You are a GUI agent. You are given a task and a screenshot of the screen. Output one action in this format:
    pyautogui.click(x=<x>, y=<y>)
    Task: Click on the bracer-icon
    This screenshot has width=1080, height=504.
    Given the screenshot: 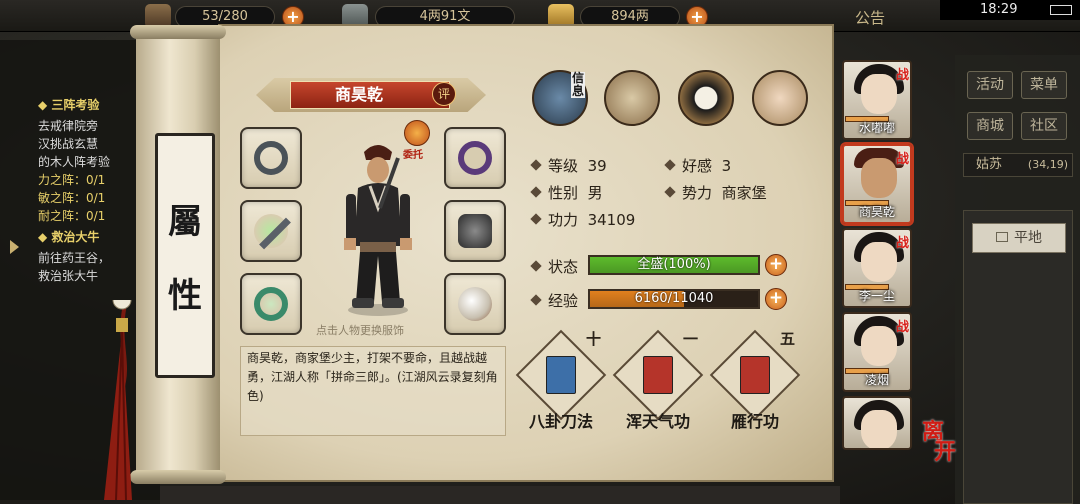 What is the action you would take?
    pyautogui.click(x=271, y=158)
    